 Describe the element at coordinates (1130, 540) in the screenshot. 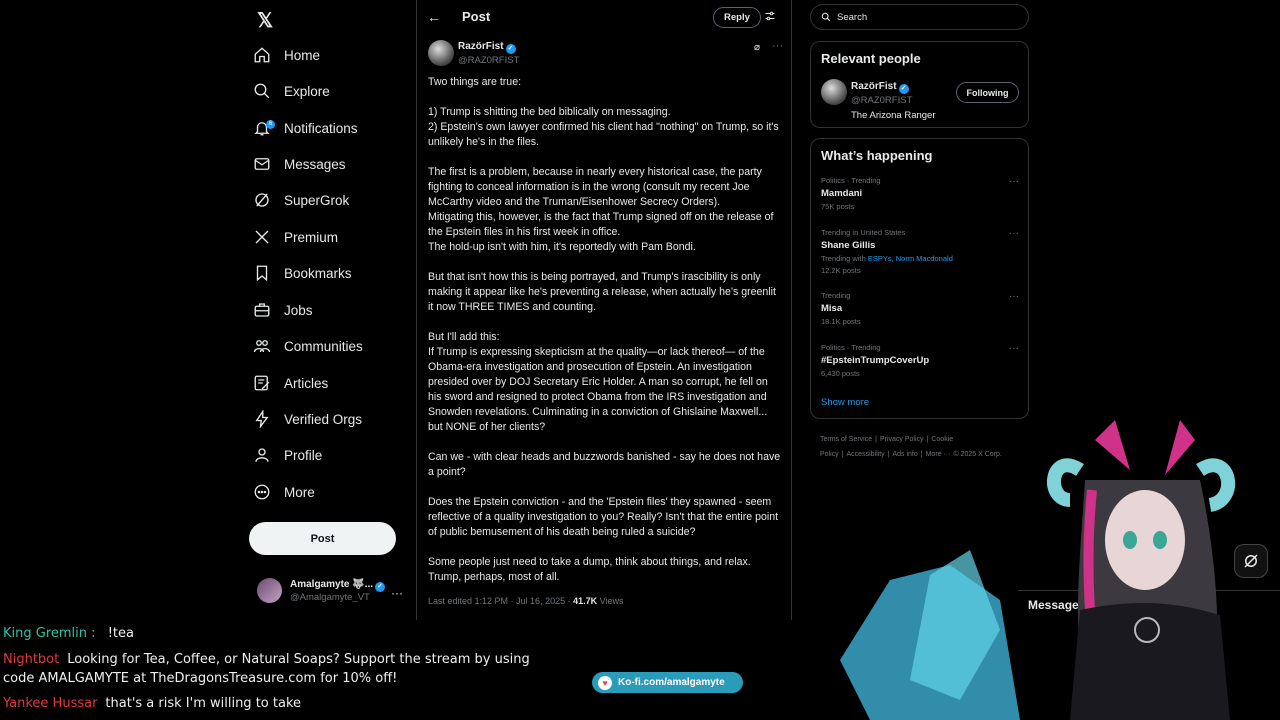

I see `vtuber-eye-left` at that location.